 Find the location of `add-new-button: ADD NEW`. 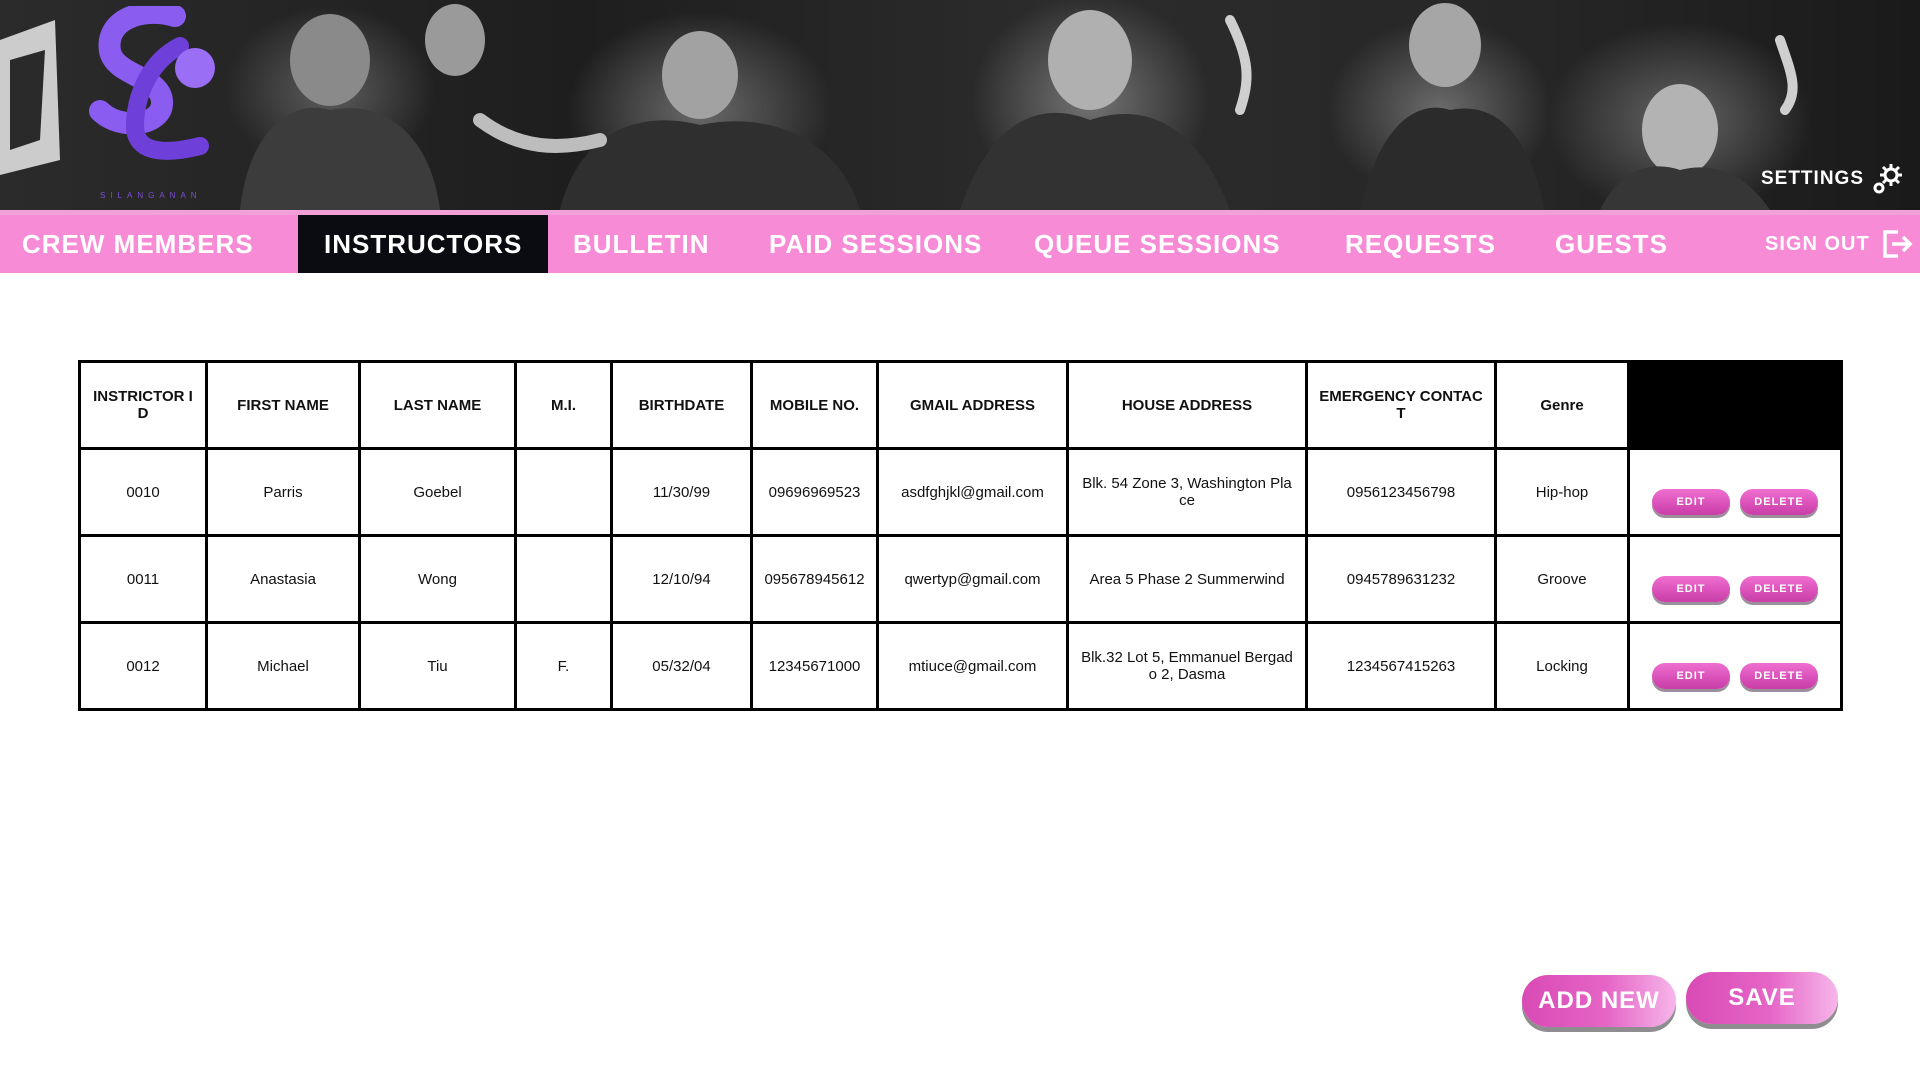

add-new-button: ADD NEW is located at coordinates (1599, 1001).